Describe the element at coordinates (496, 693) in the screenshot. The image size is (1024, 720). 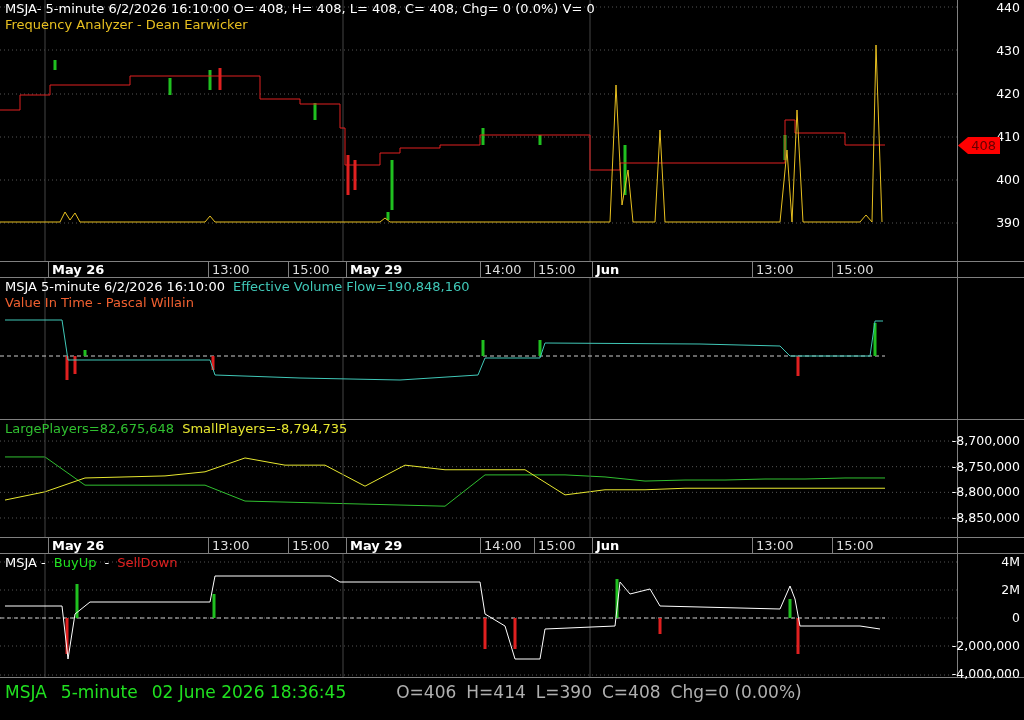
I see `quote-value: H=414` at that location.